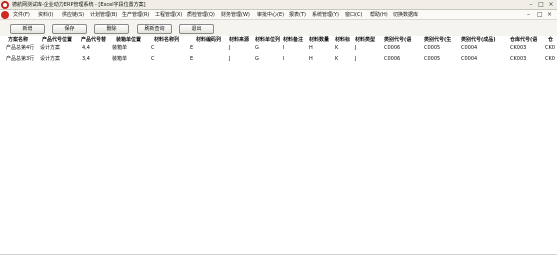  Describe the element at coordinates (293, 40) in the screenshot. I see `column-header-material-remark: 材料备注` at that location.